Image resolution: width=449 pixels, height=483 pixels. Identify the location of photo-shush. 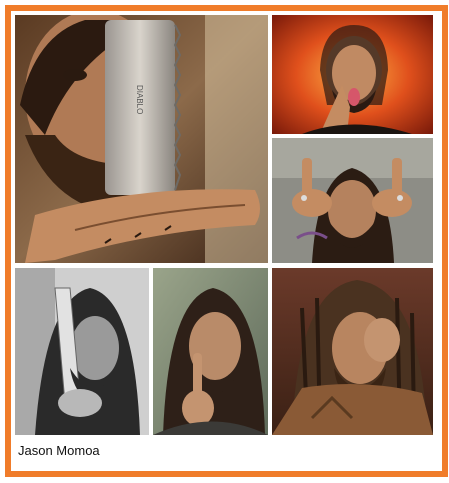
(210, 351).